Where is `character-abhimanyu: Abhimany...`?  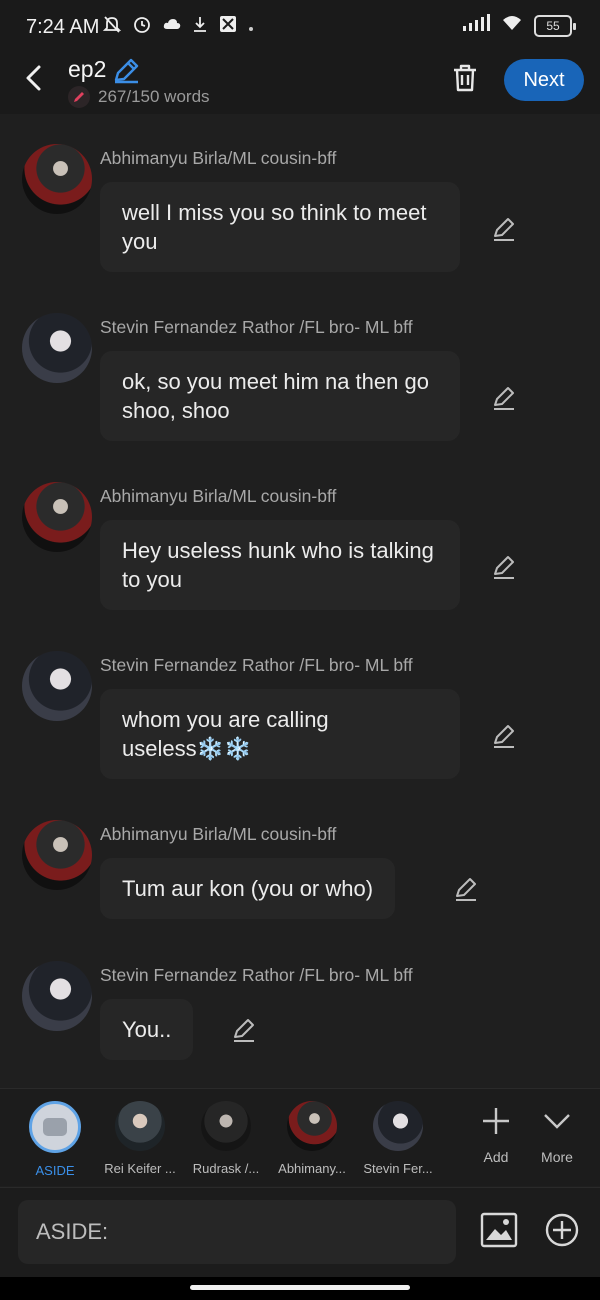 character-abhimanyu: Abhimany... is located at coordinates (312, 1138).